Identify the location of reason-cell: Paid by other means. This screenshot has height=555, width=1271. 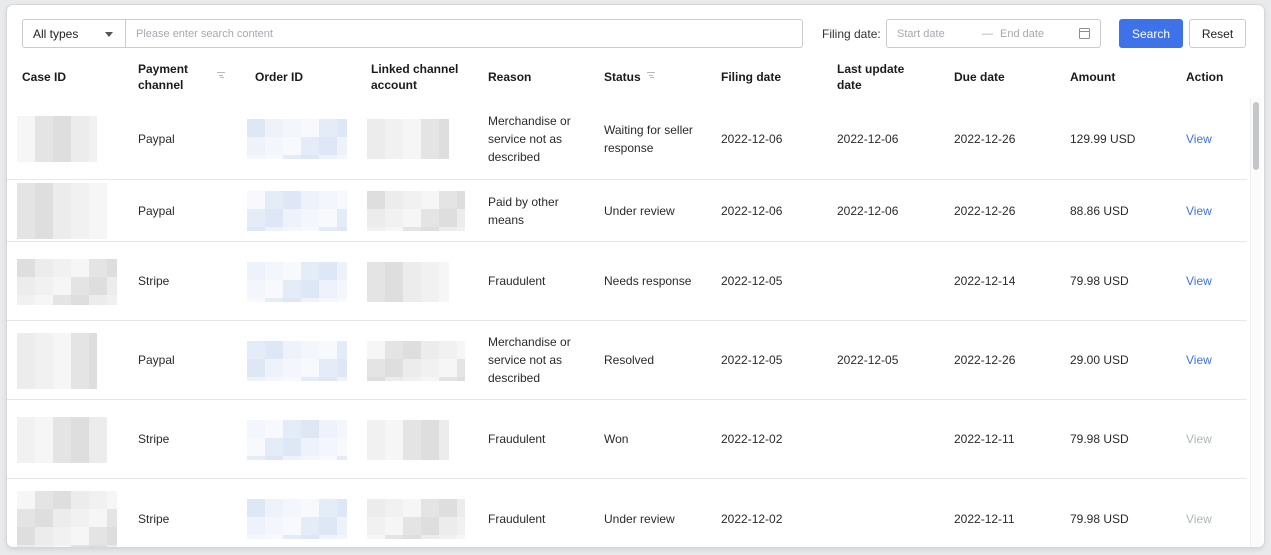
(523, 210).